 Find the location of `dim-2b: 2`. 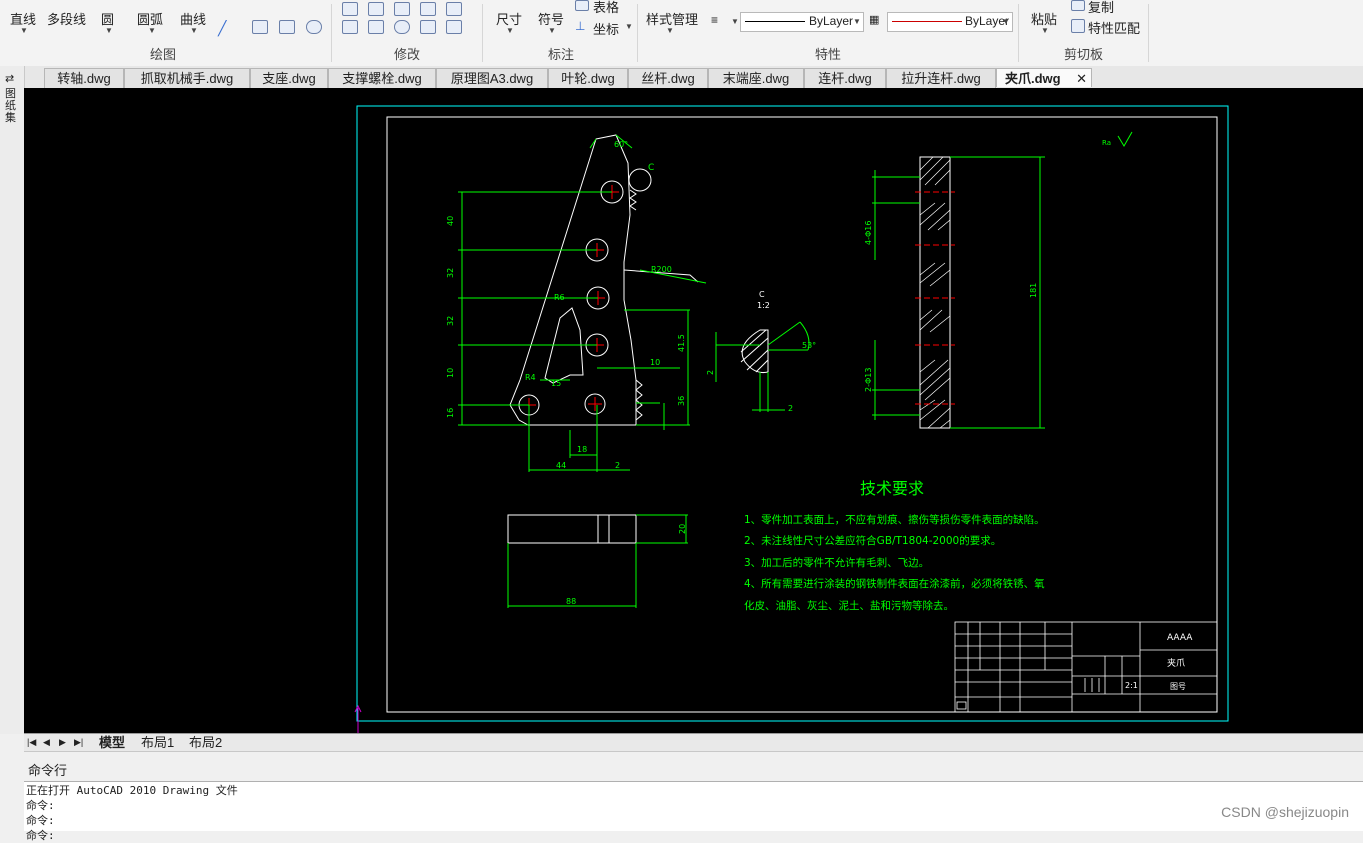

dim-2b: 2 is located at coordinates (790, 408).